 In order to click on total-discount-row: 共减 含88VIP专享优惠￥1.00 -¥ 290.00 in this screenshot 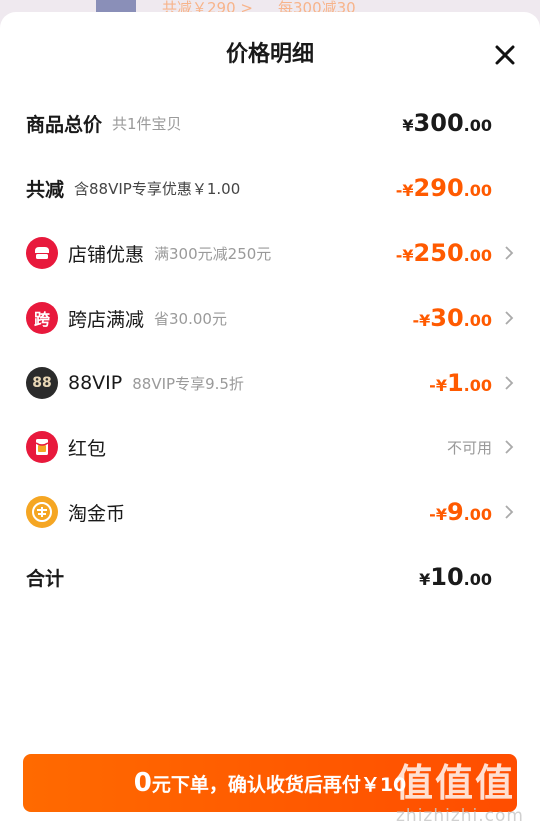, I will do `click(272, 188)`.